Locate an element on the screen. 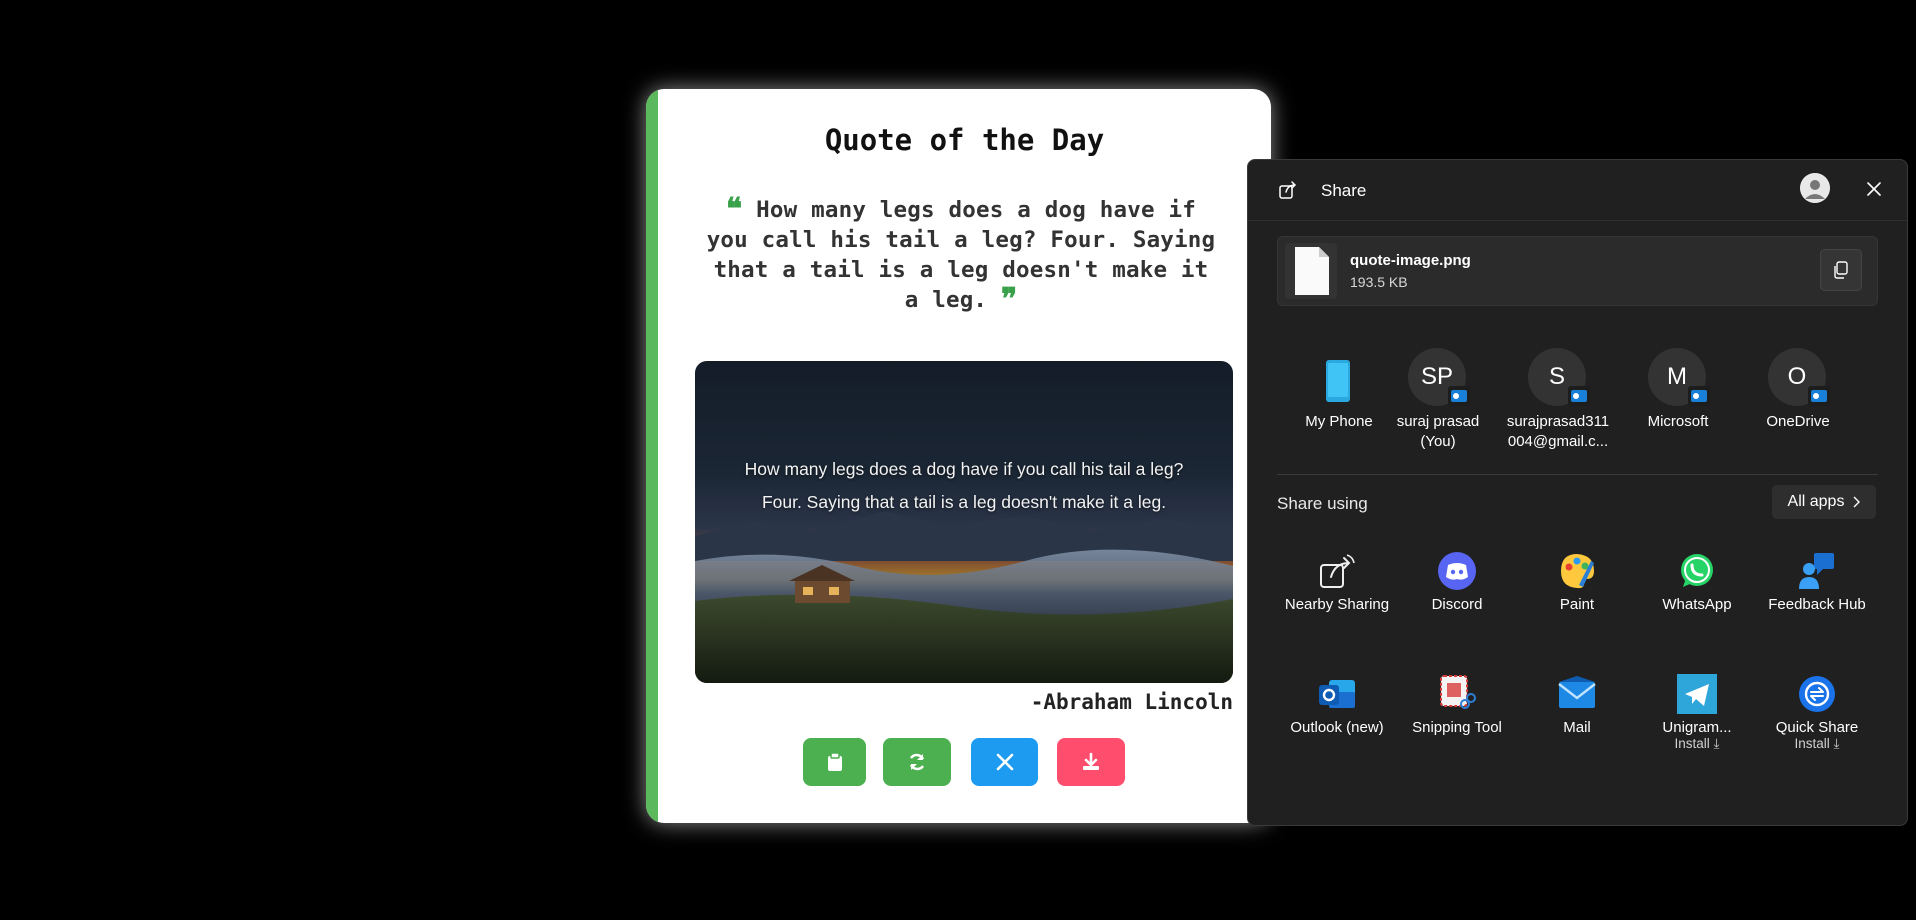 Image resolution: width=1916 pixels, height=920 pixels. quick-share-icon is located at coordinates (1817, 694).